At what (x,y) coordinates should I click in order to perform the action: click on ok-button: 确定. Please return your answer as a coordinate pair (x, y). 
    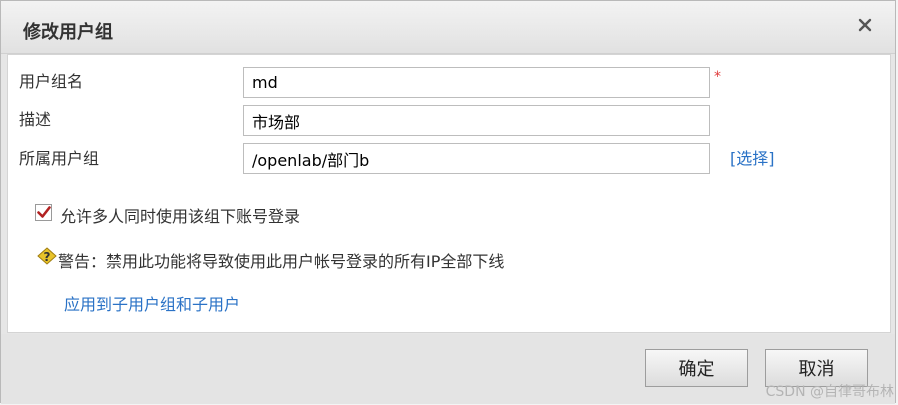
    Looking at the image, I should click on (696, 368).